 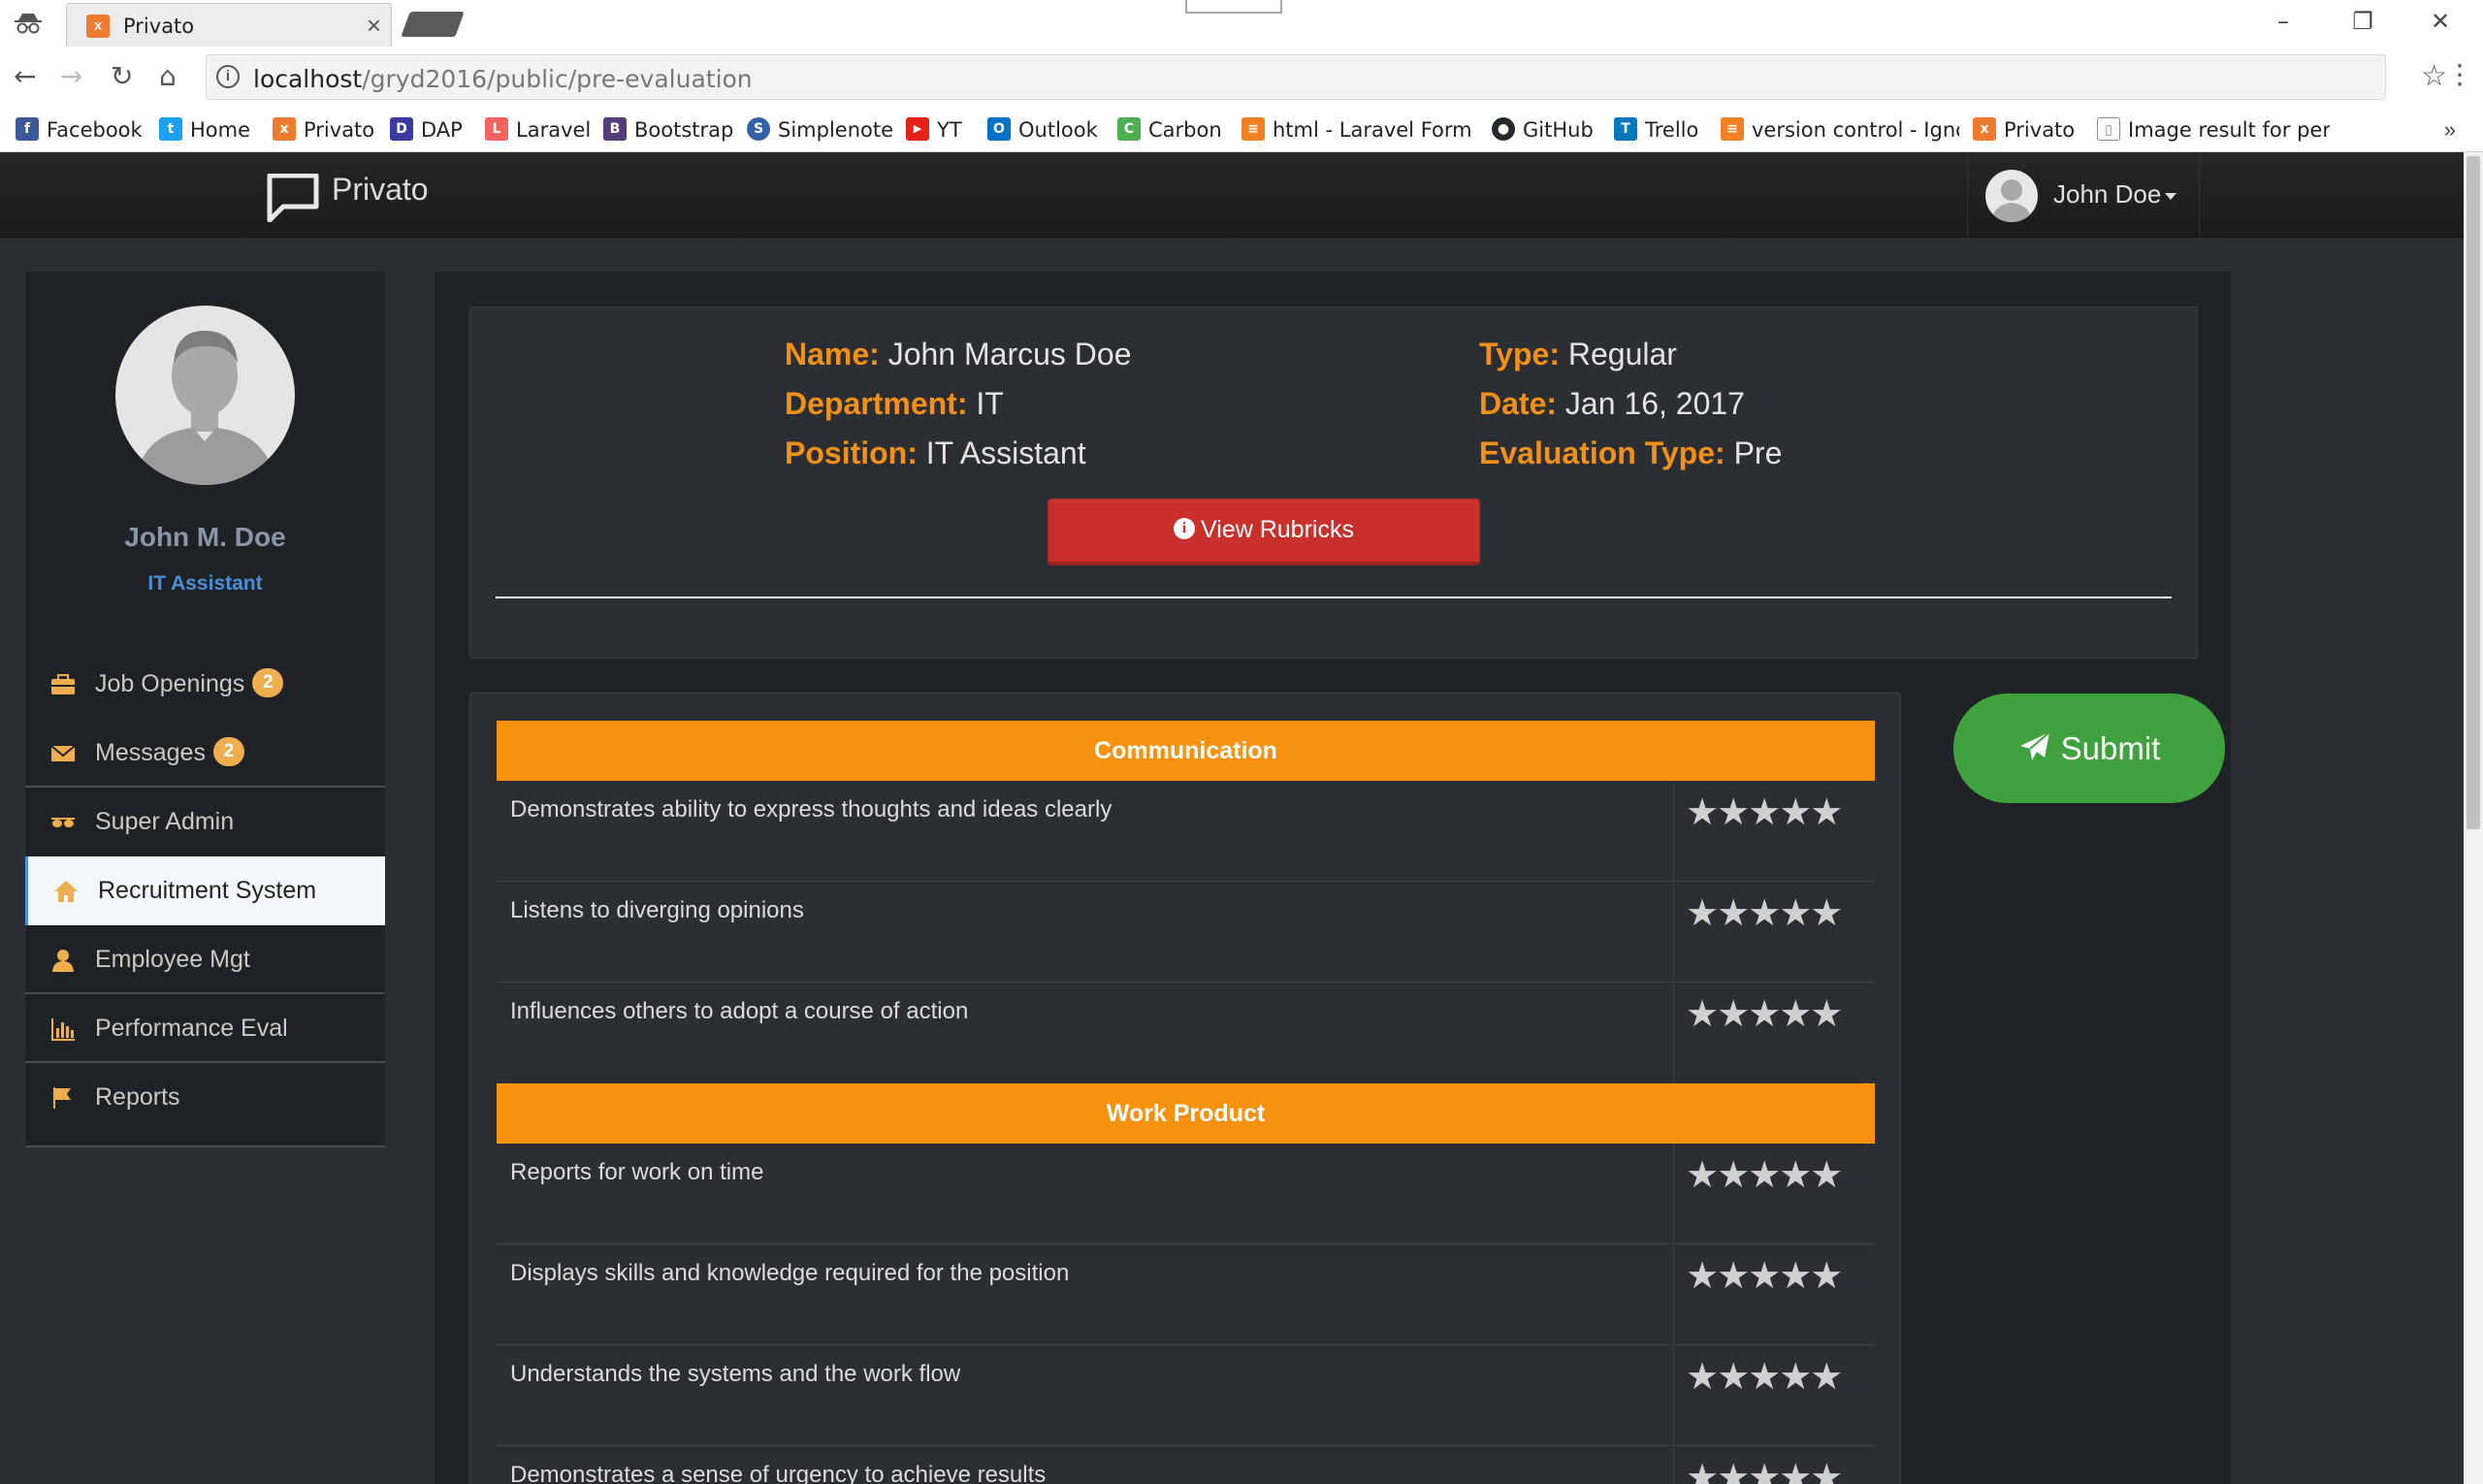 I want to click on bookmark-item: D DAP, so click(x=427, y=129).